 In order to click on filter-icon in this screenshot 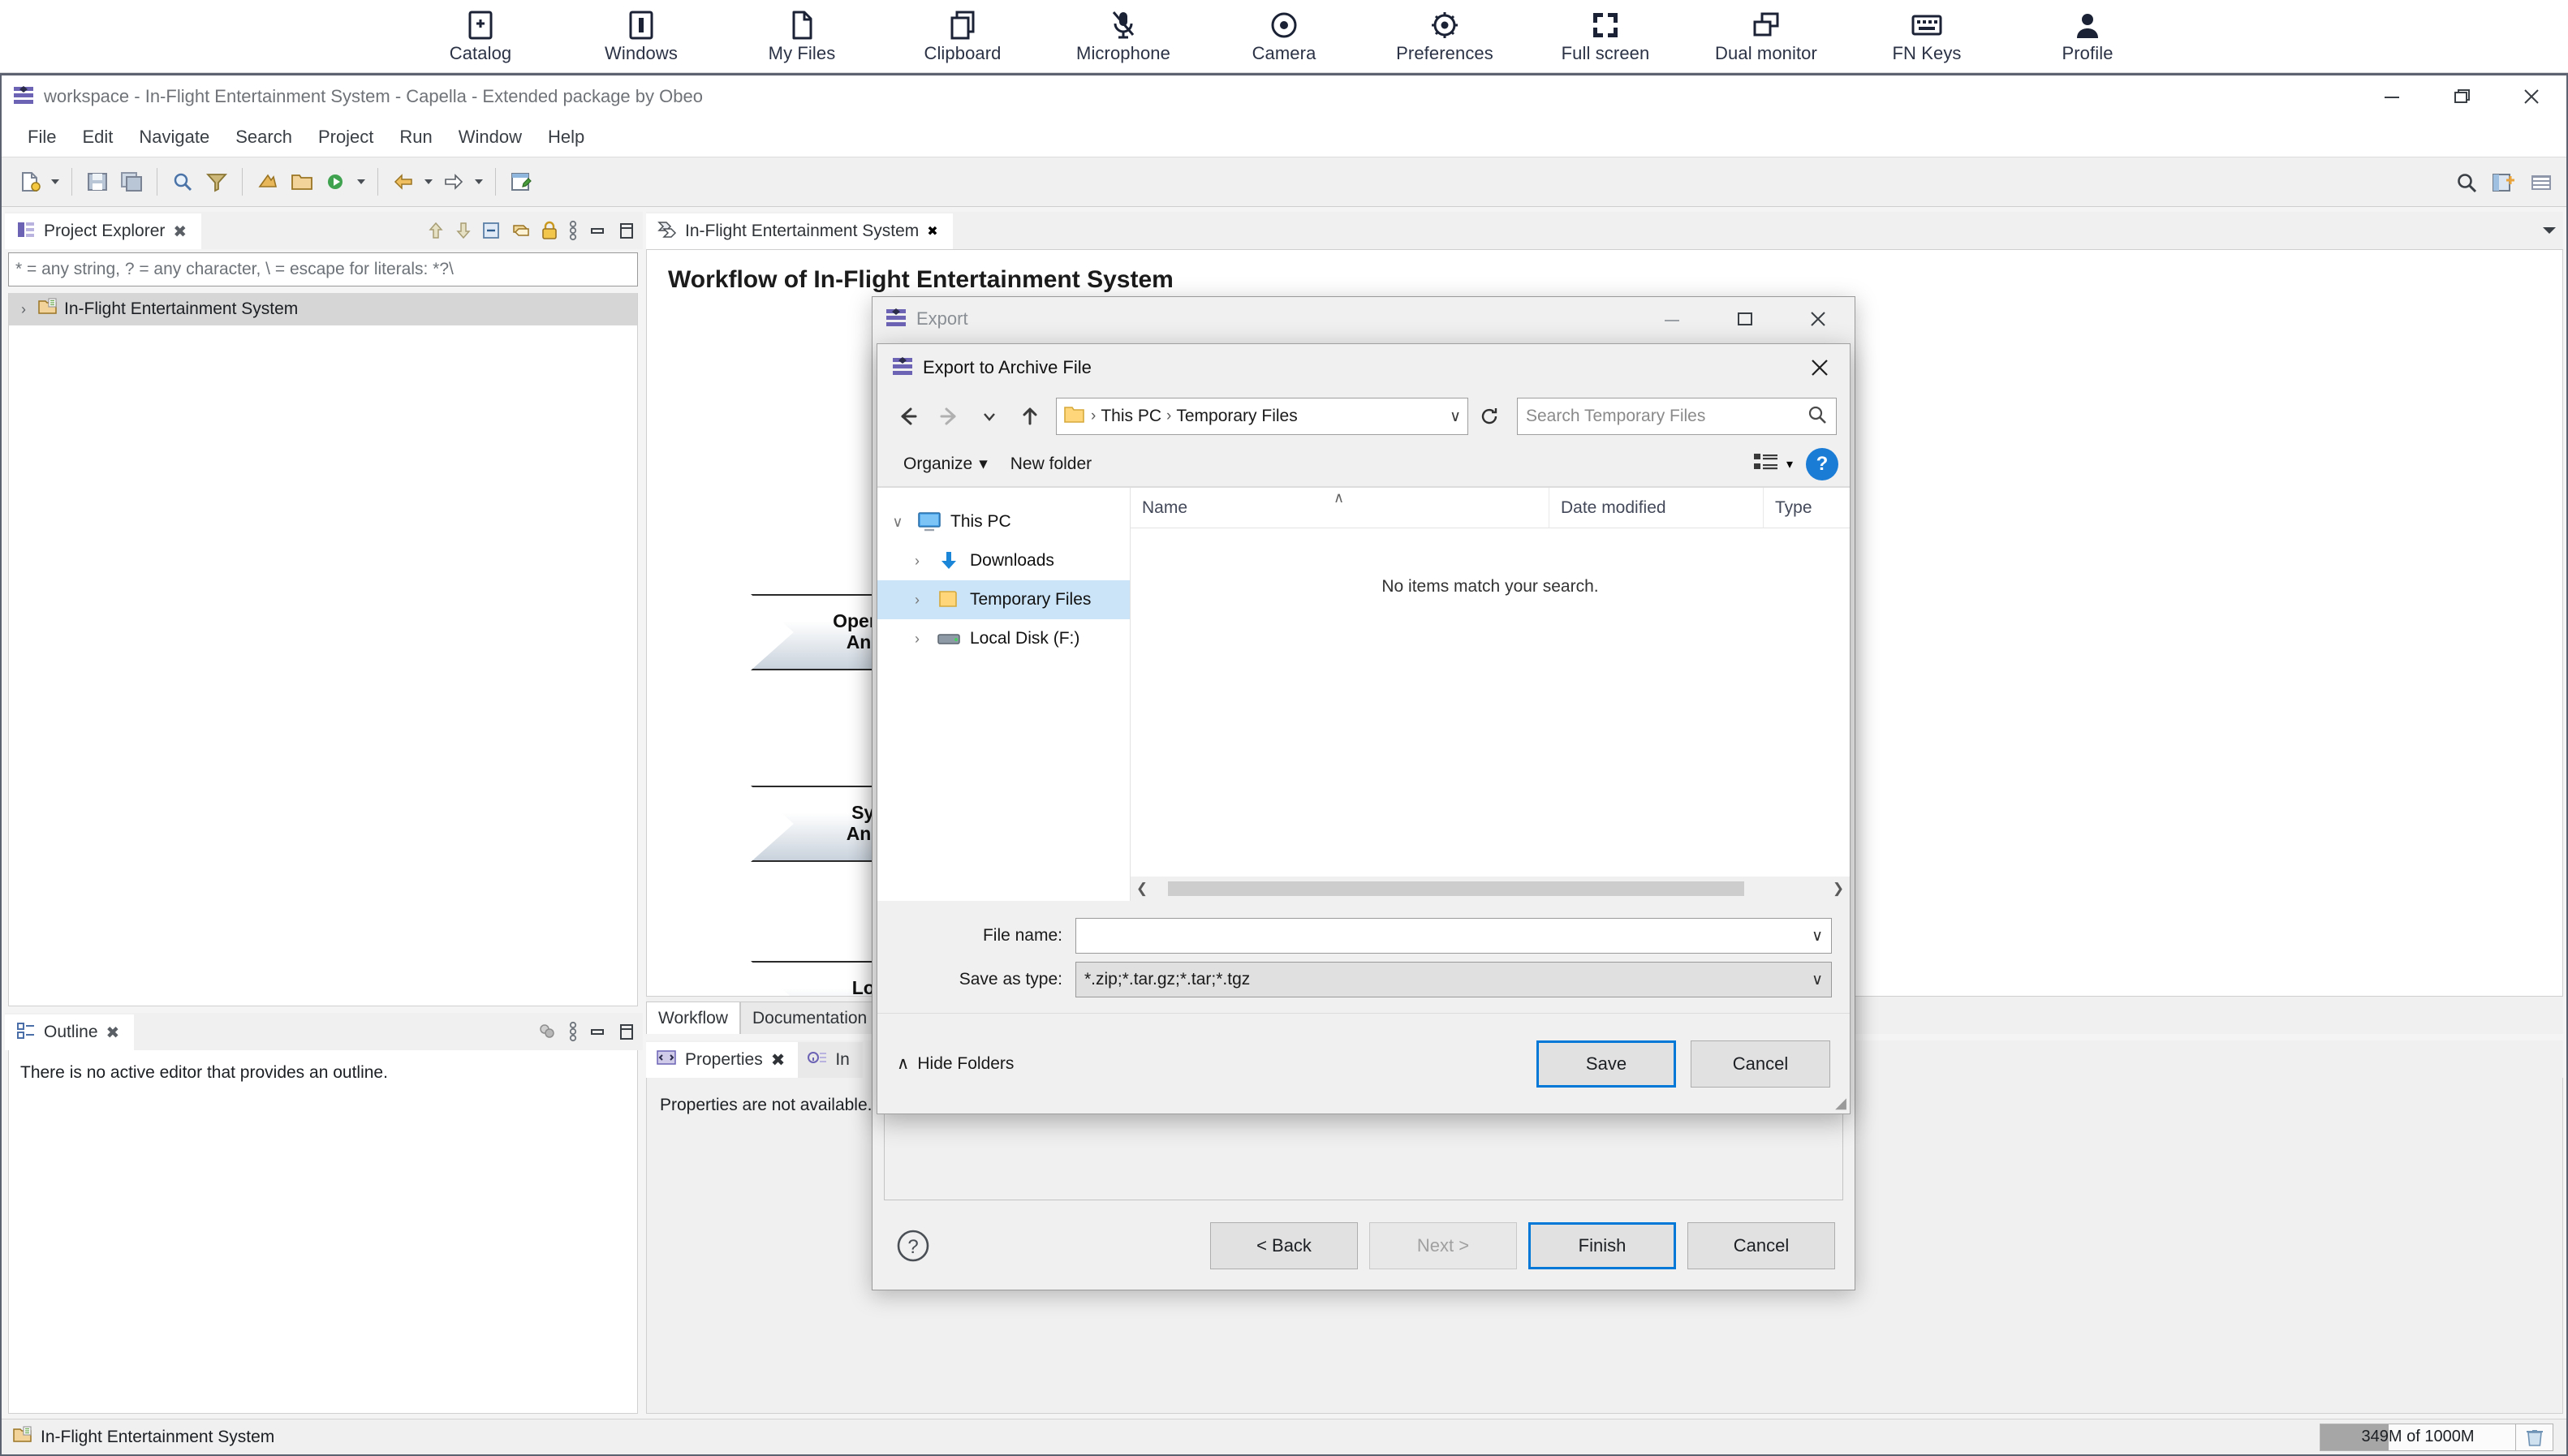, I will do `click(217, 182)`.